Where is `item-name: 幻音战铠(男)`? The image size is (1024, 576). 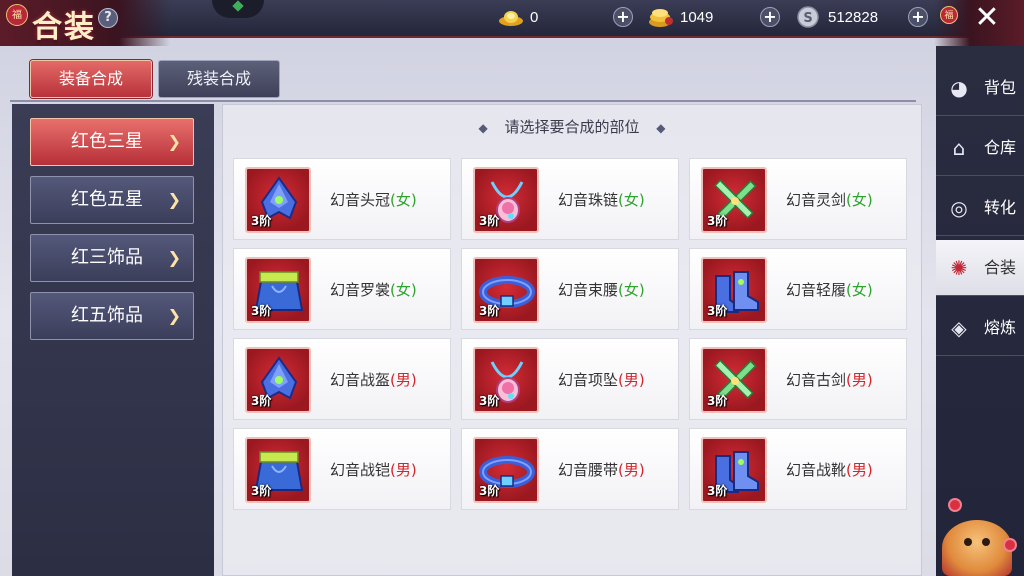 item-name: 幻音战铠(男) is located at coordinates (373, 469).